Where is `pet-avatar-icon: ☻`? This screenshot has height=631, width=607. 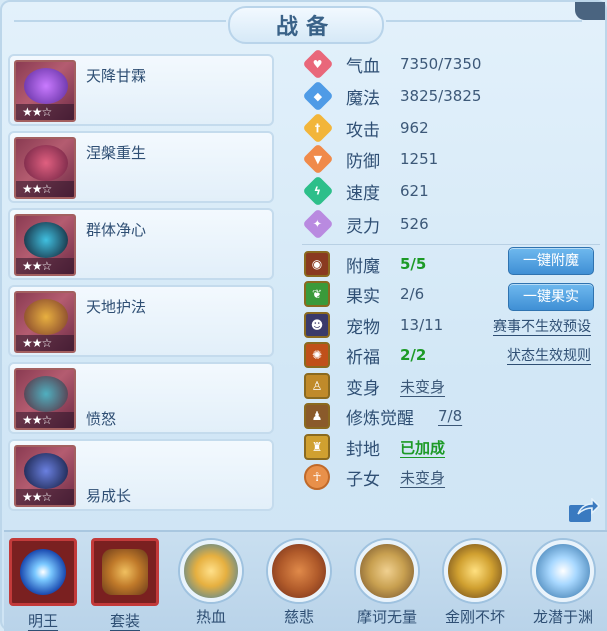 pet-avatar-icon: ☻ is located at coordinates (317, 325).